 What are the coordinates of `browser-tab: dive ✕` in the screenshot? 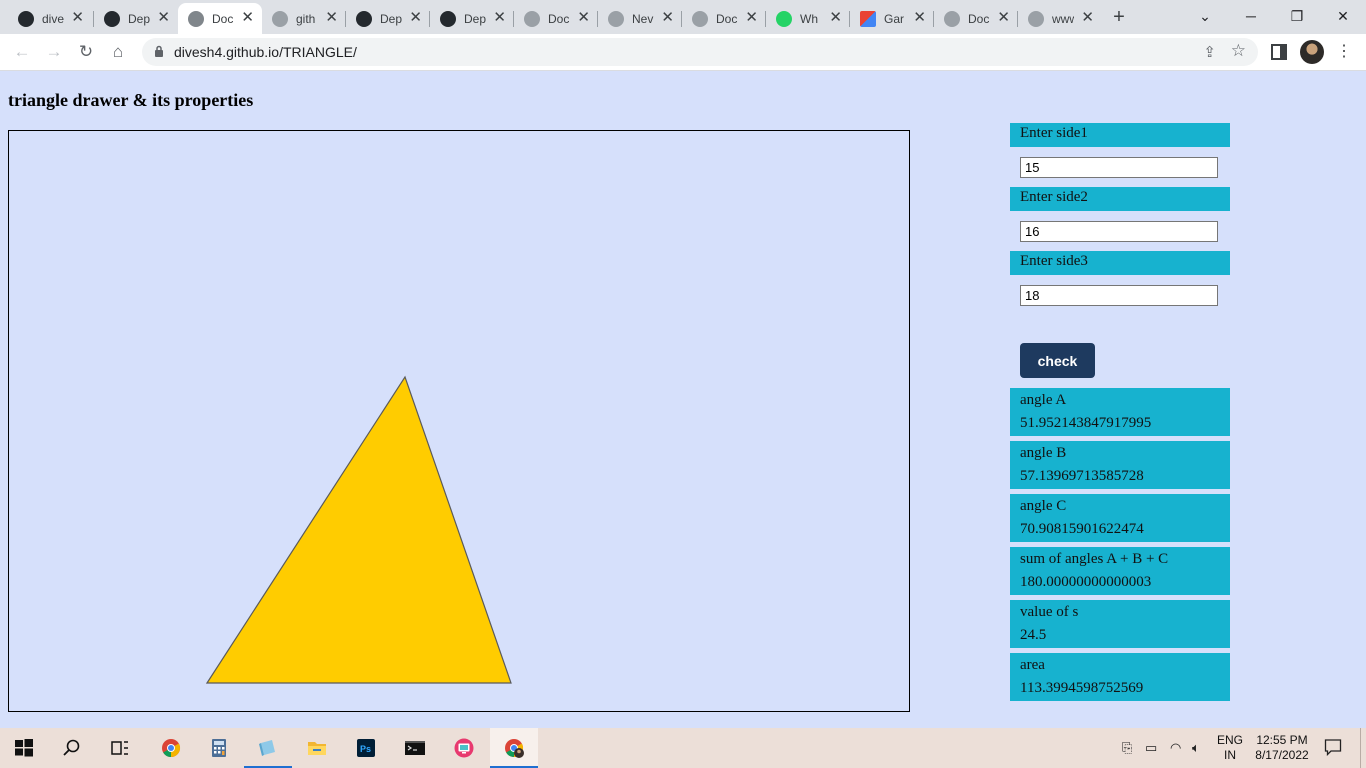 It's located at (50, 18).